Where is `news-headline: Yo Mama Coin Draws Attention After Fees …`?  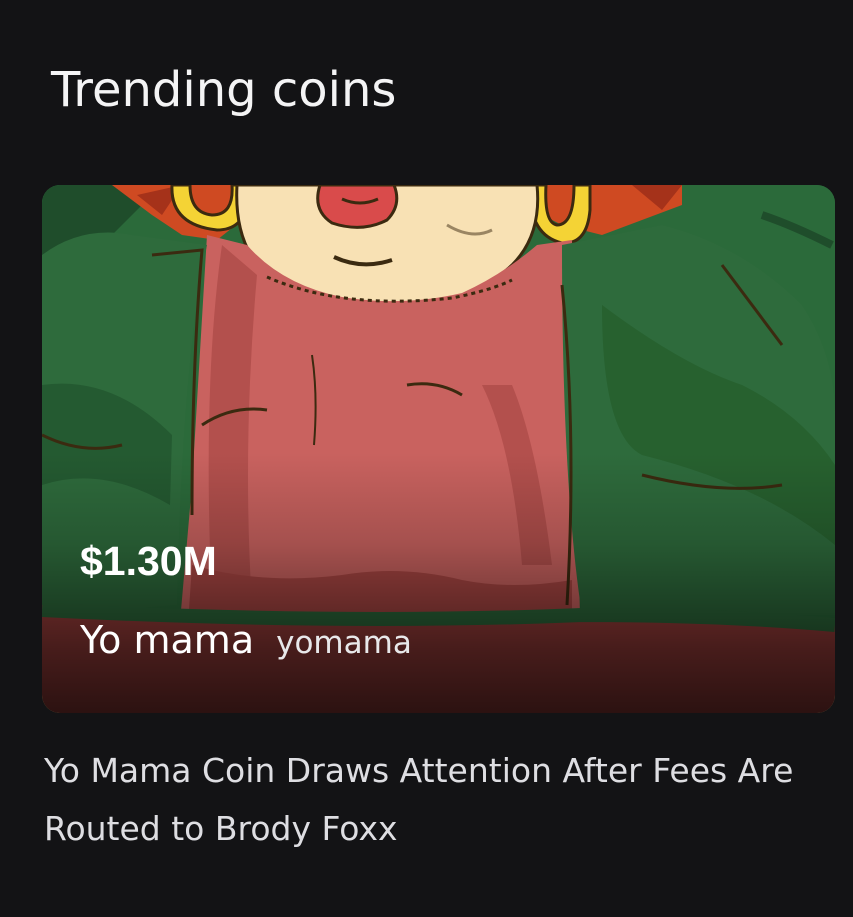 news-headline: Yo Mama Coin Draws Attention After Fees … is located at coordinates (424, 800).